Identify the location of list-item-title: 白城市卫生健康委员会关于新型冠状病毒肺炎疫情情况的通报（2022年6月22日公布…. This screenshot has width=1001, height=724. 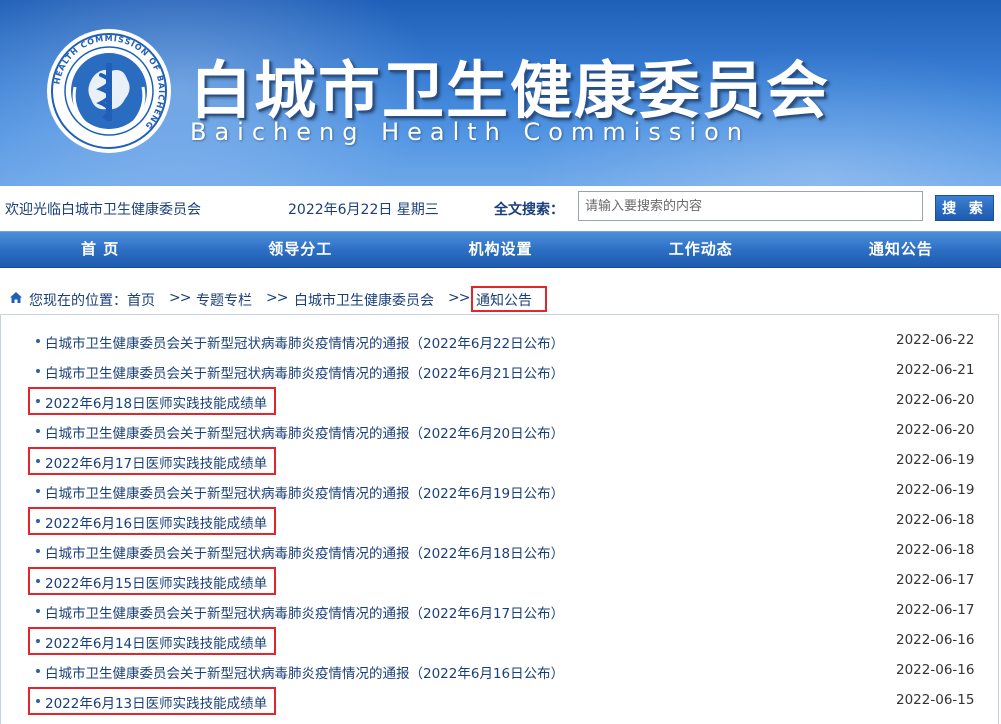
(304, 342).